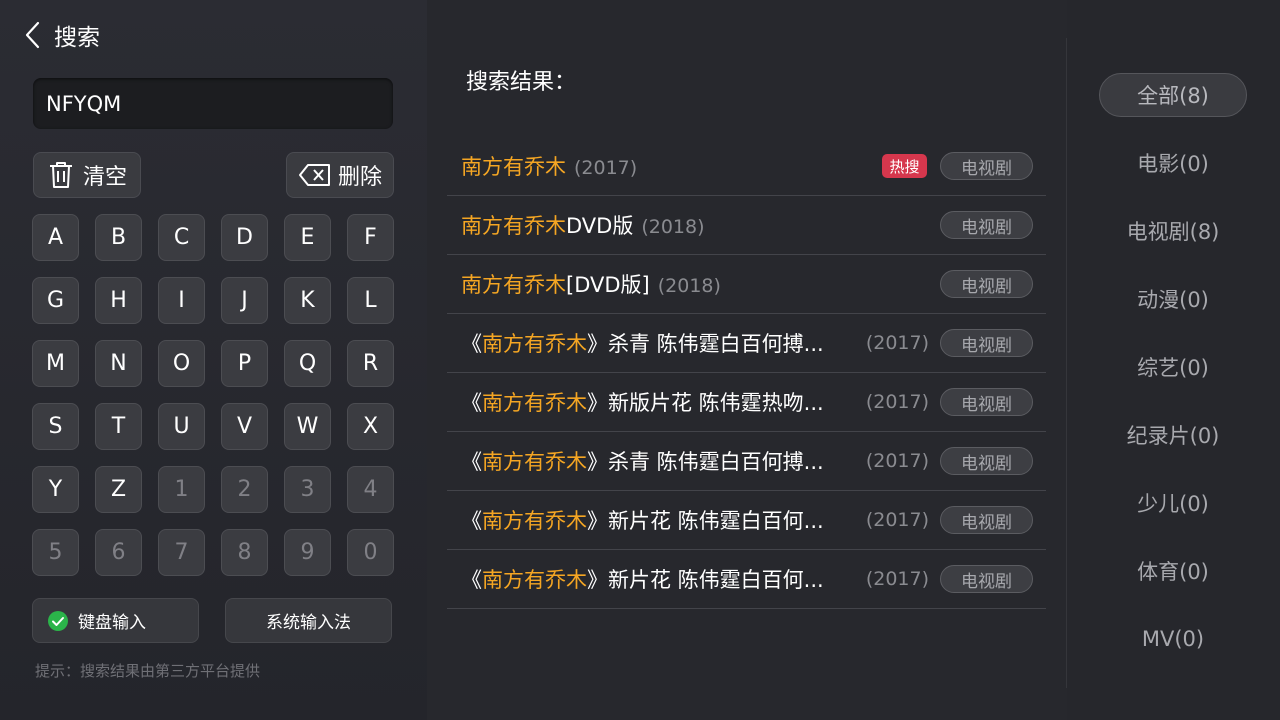 The width and height of the screenshot is (1280, 720). What do you see at coordinates (181, 489) in the screenshot?
I see `key-1: 1` at bounding box center [181, 489].